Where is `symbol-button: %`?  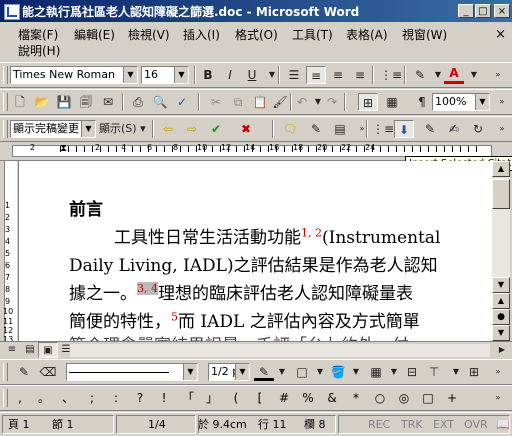
symbol-button: % is located at coordinates (308, 398).